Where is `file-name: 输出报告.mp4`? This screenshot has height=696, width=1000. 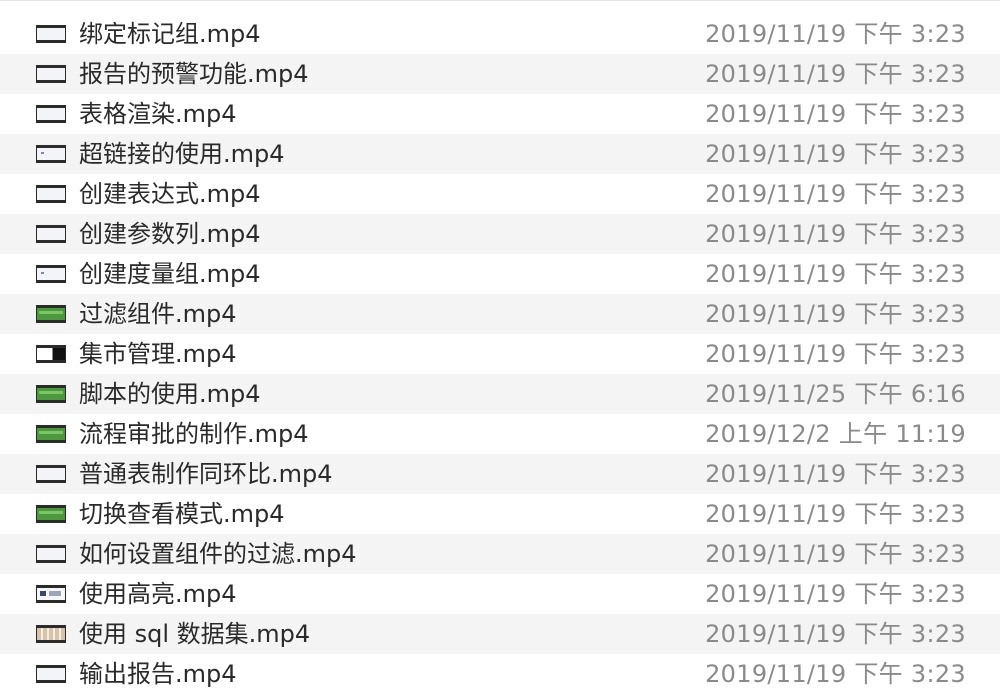
file-name: 输出报告.mp4 is located at coordinates (158, 674).